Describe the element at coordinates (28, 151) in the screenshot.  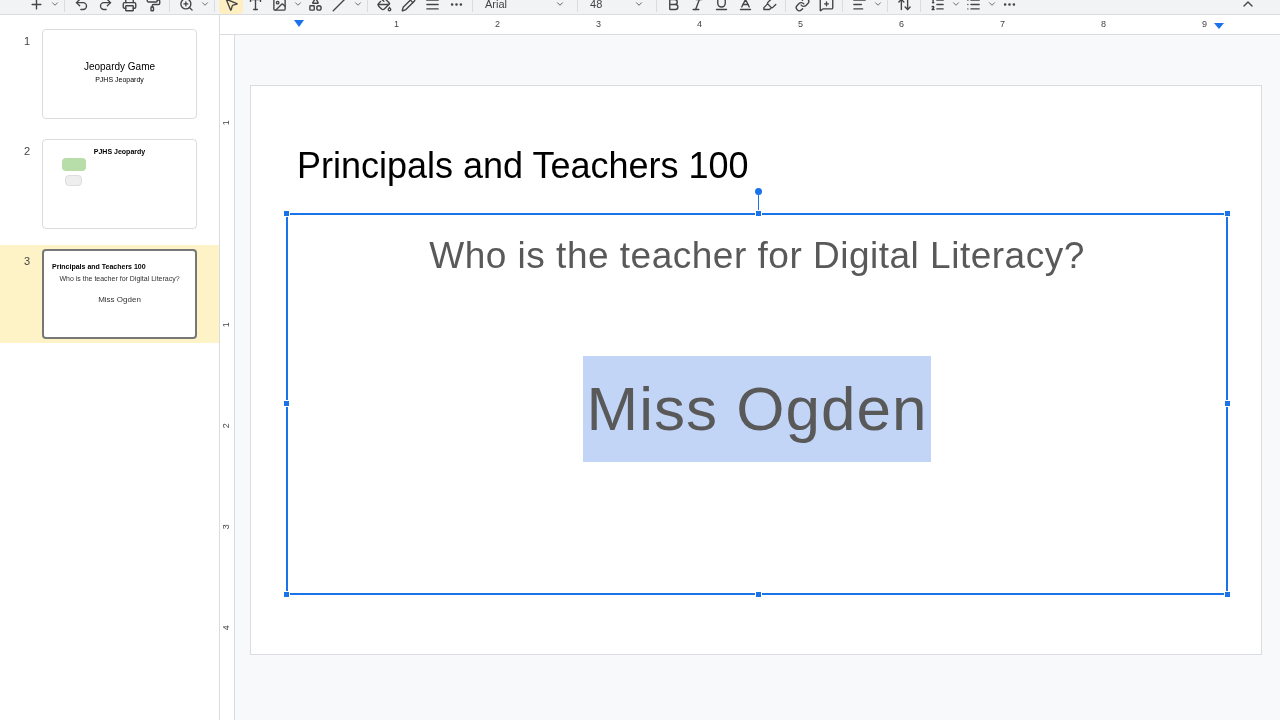
I see `slide-number: 2` at that location.